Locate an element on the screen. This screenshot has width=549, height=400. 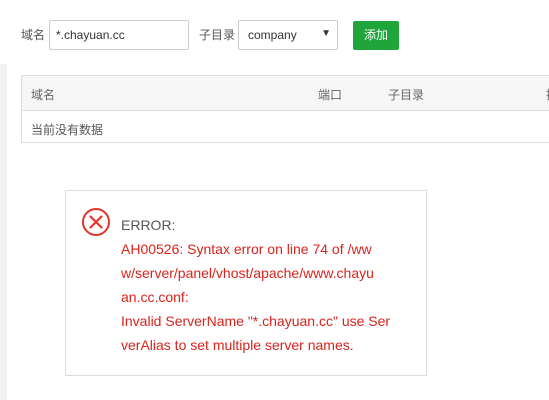
domain-label: 域名 is located at coordinates (33, 35).